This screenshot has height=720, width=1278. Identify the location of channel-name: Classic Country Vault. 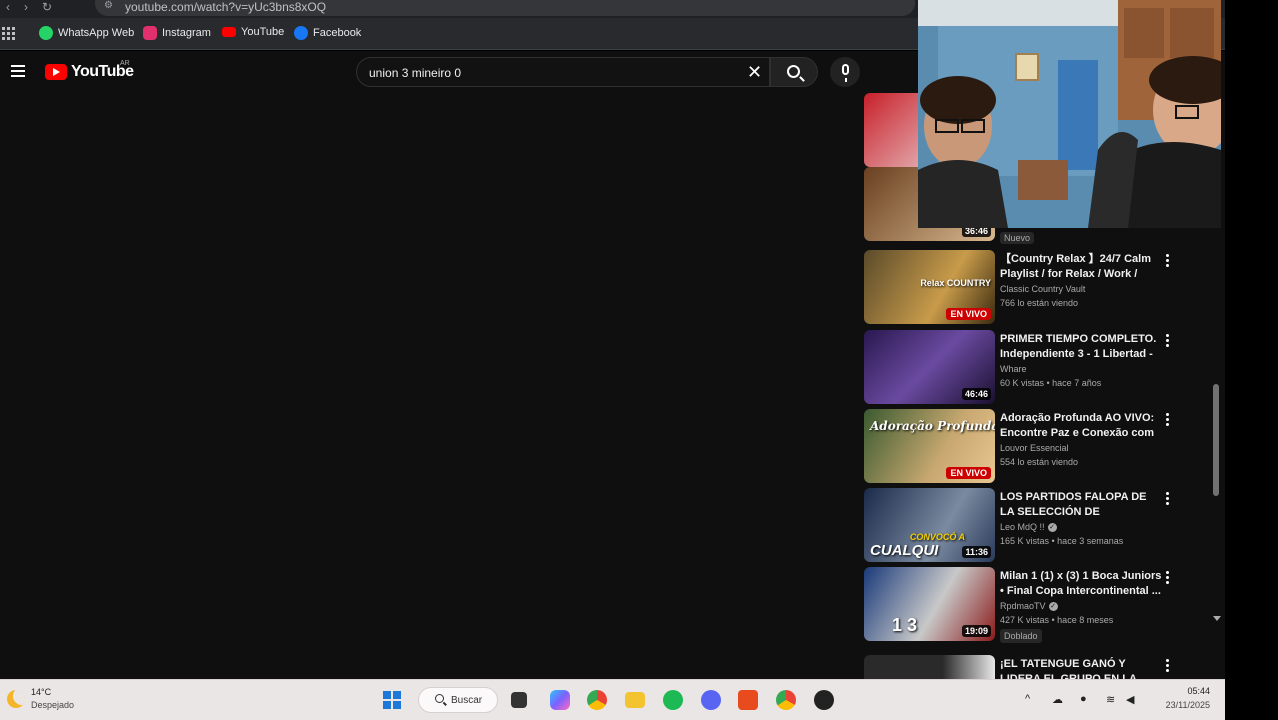
(1042, 289).